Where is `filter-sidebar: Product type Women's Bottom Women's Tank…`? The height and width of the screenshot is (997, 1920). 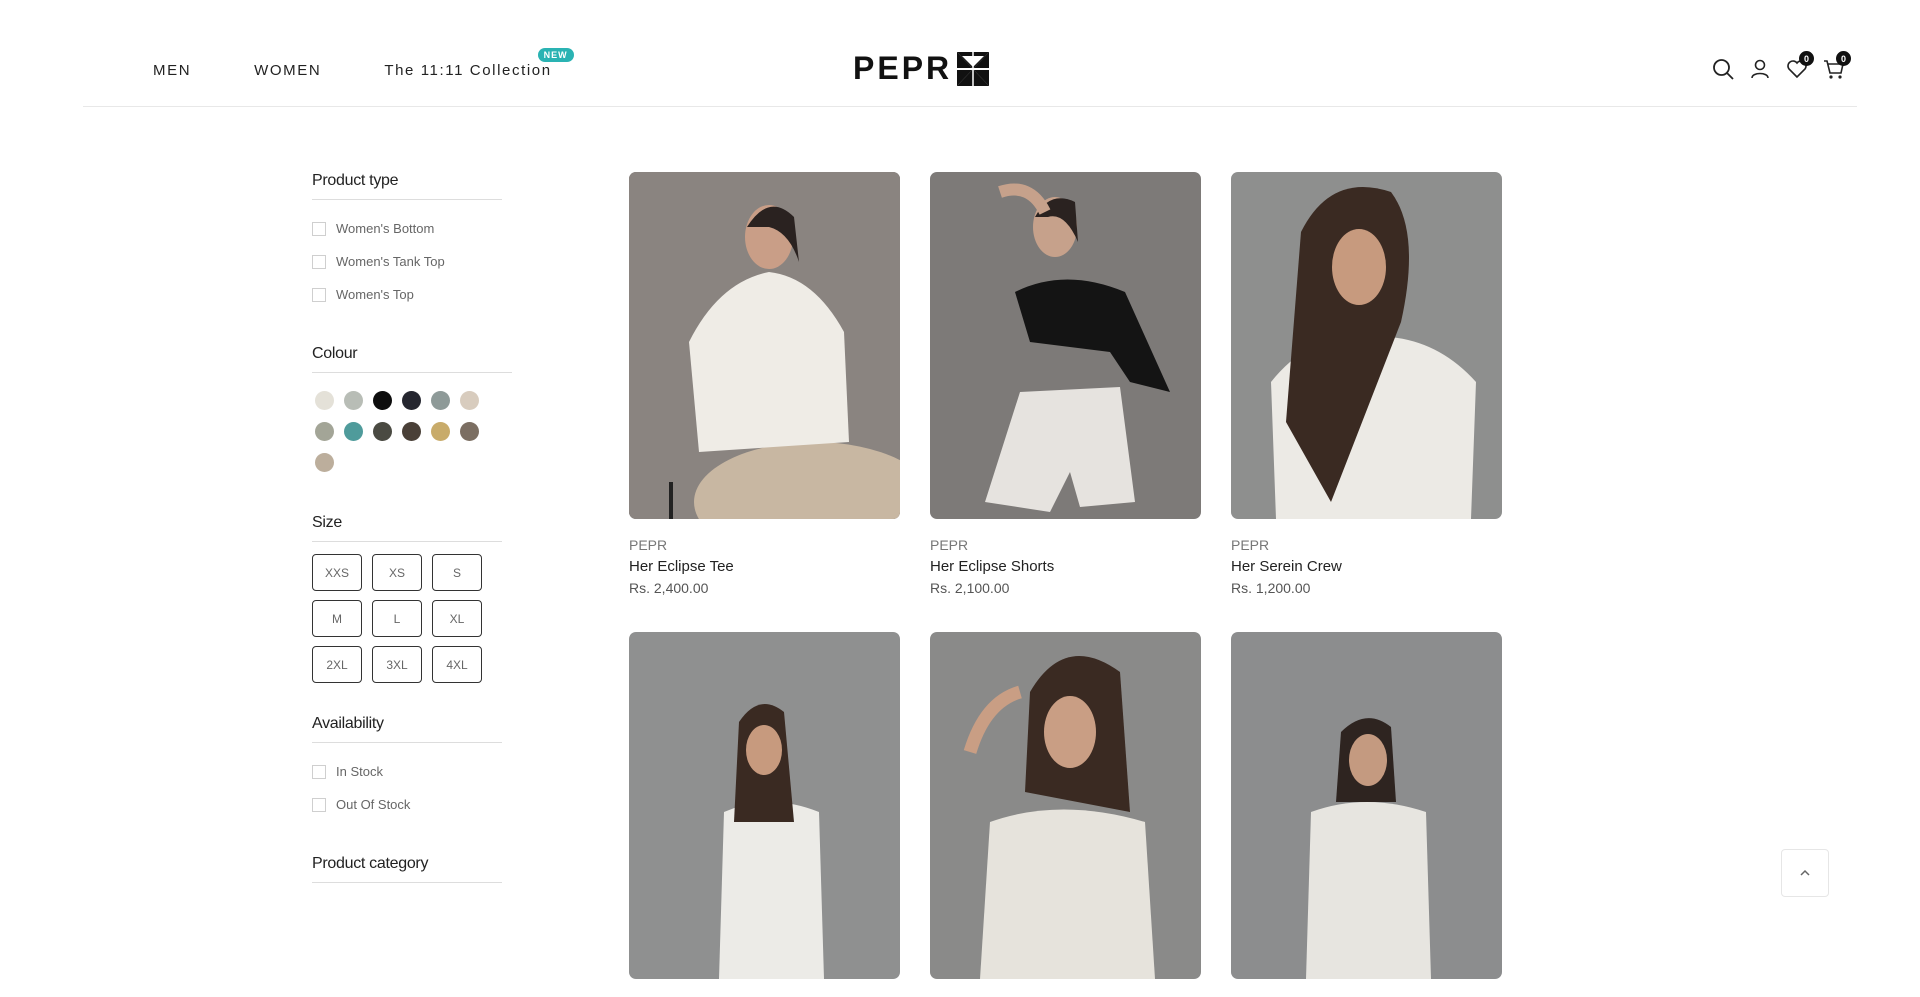
filter-sidebar: Product type Women's Bottom Women's Tank… is located at coordinates (412, 533).